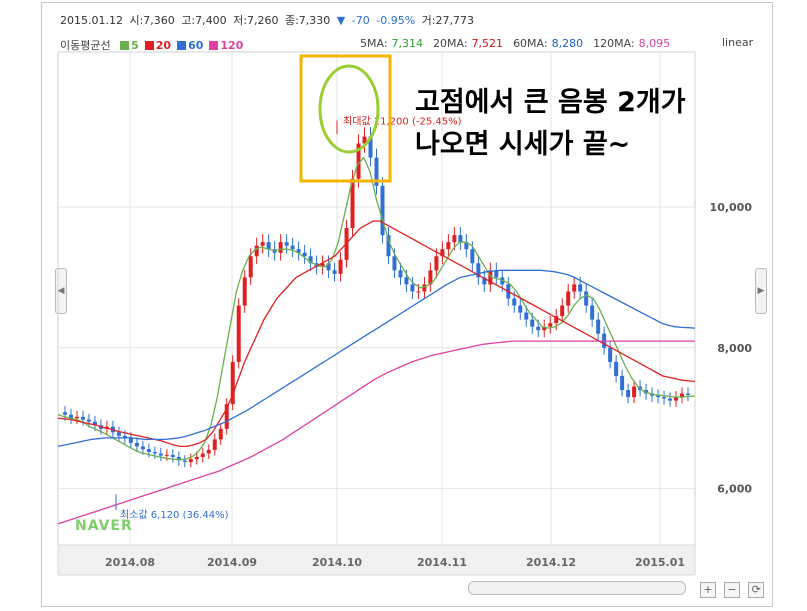 The width and height of the screenshot is (807, 611). I want to click on reset-button: ⟳, so click(756, 590).